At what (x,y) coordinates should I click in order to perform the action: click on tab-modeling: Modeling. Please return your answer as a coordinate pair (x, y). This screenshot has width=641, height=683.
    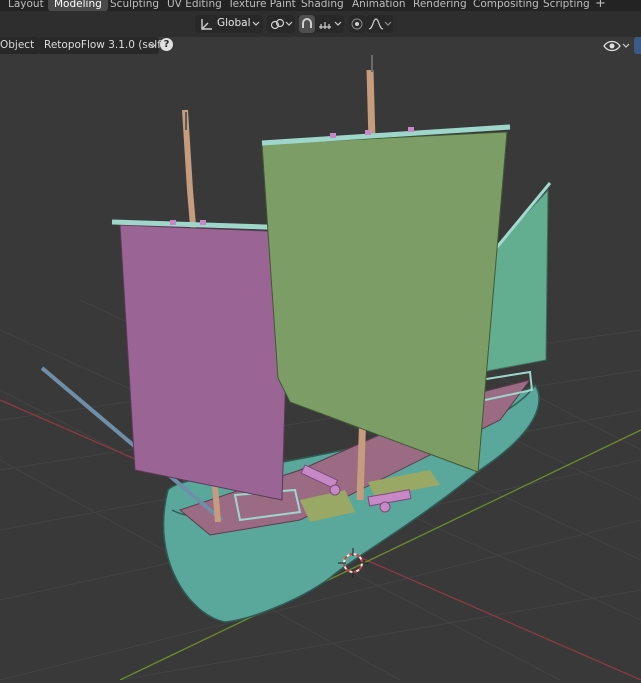
    Looking at the image, I should click on (78, 5).